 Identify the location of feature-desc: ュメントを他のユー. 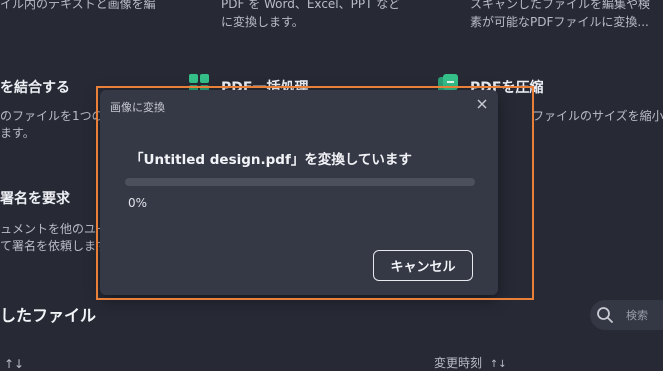
(54, 229).